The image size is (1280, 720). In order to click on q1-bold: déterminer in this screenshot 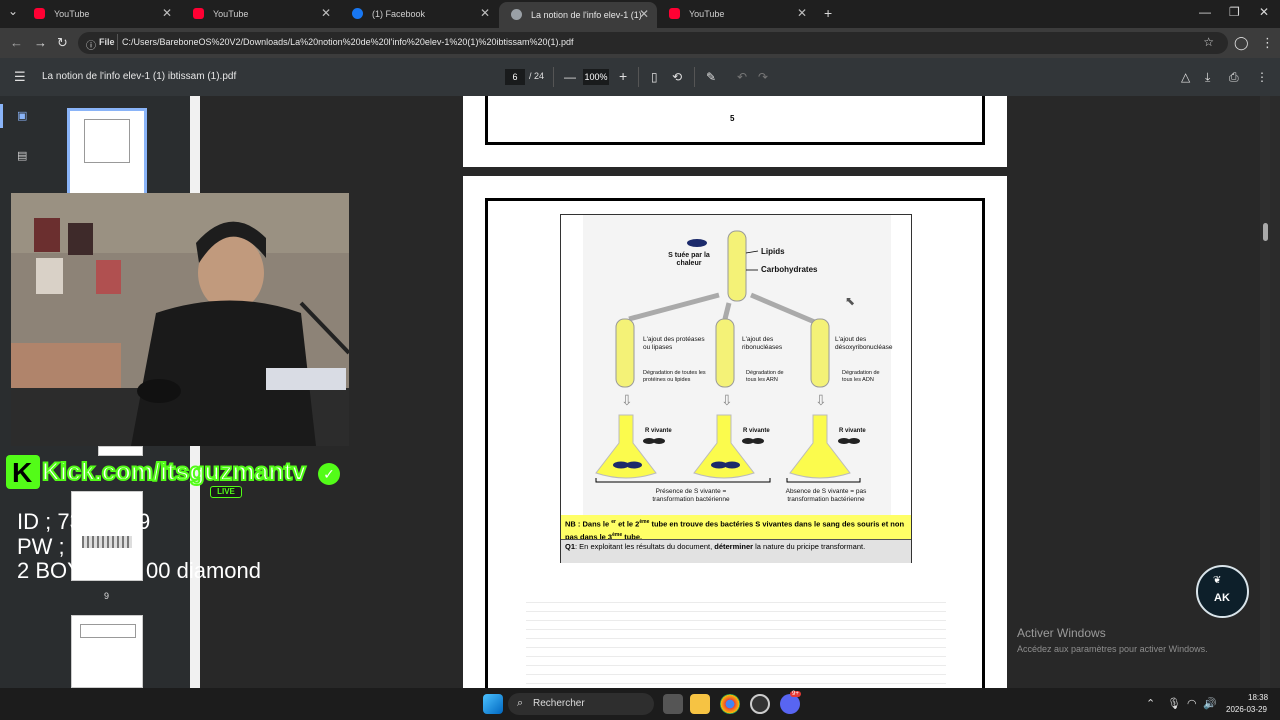, I will do `click(734, 546)`.